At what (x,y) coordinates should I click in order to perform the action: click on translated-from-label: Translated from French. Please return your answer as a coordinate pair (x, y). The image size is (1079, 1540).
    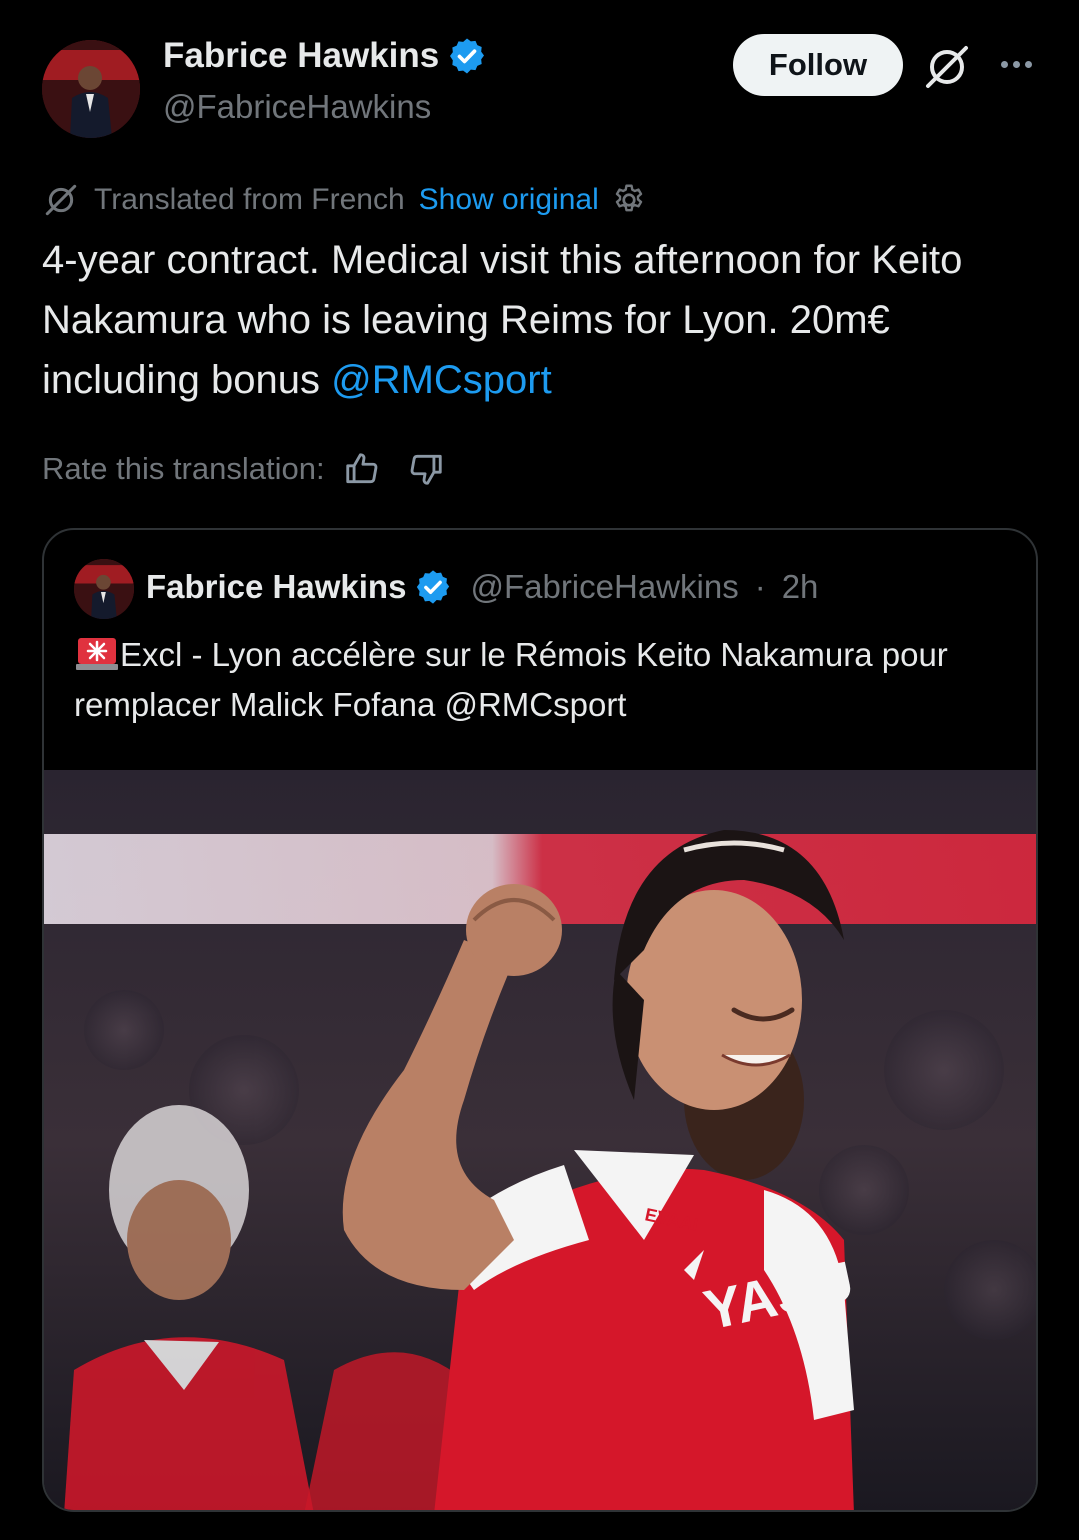
    Looking at the image, I should click on (249, 199).